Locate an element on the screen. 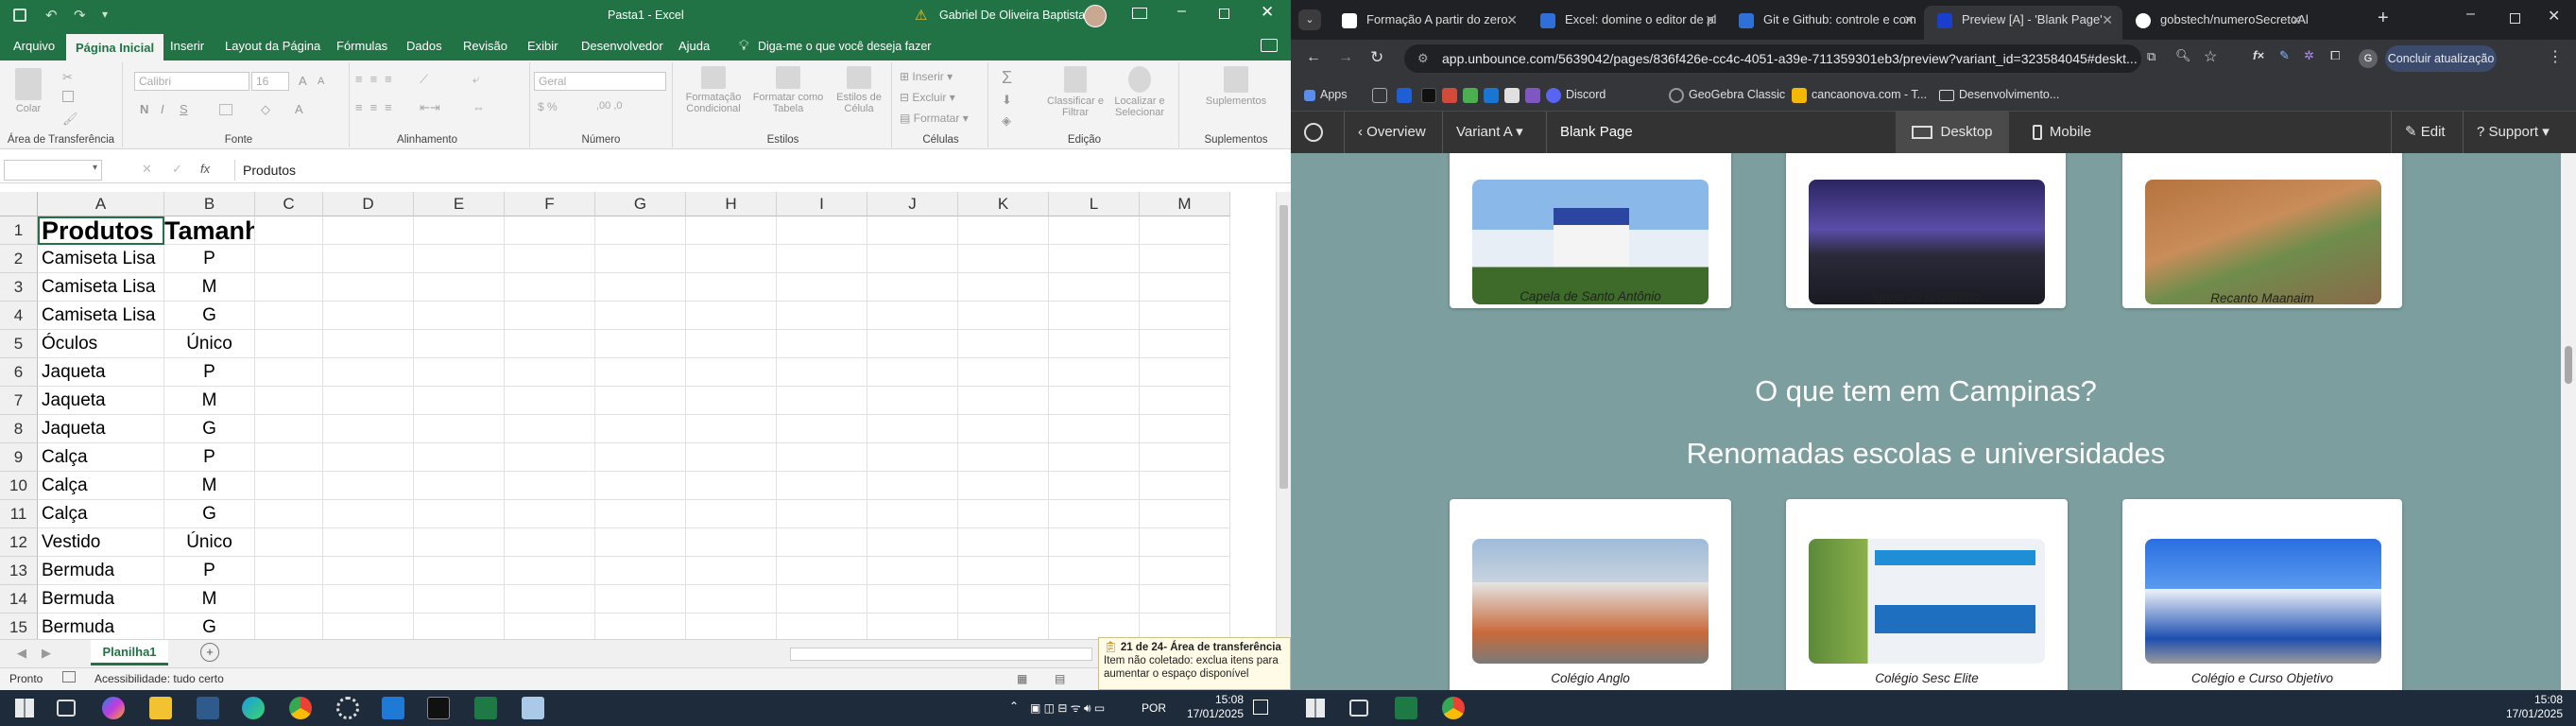 The height and width of the screenshot is (726, 2576). vertical-scrollbar is located at coordinates (1283, 415).